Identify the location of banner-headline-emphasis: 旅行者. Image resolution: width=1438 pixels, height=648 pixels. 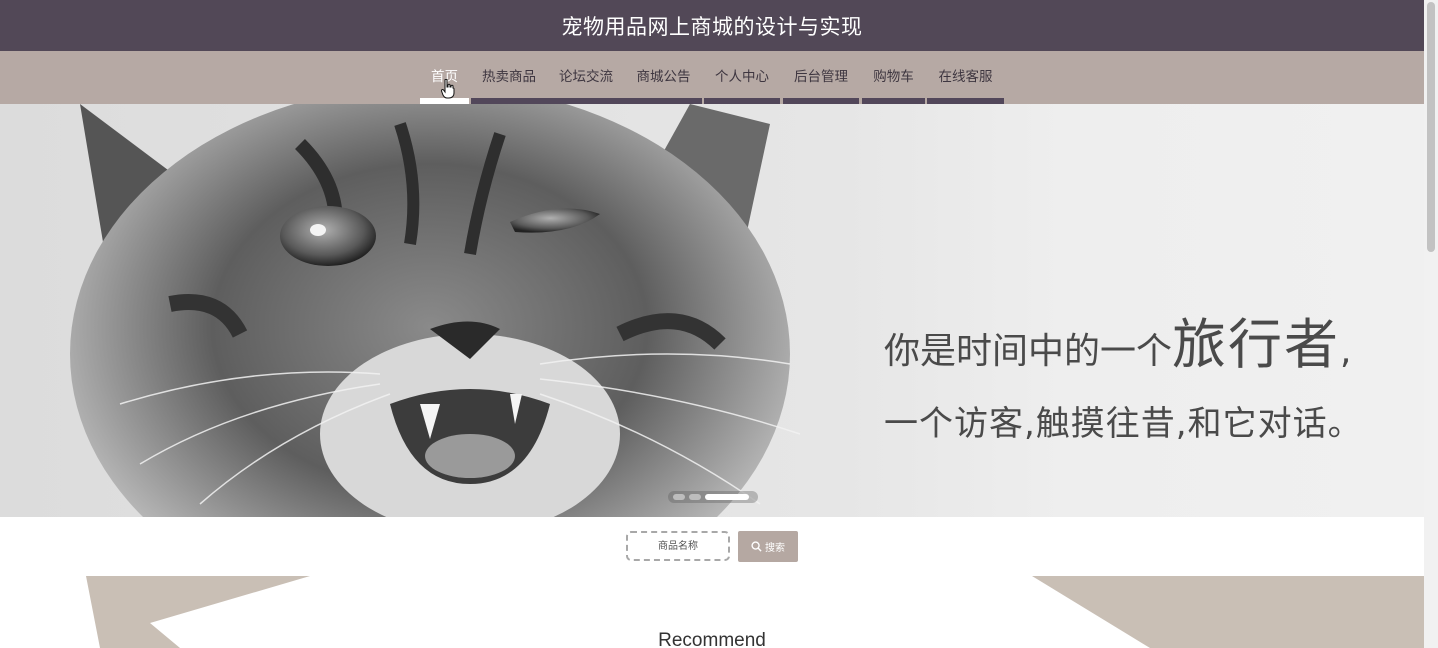
(1256, 344).